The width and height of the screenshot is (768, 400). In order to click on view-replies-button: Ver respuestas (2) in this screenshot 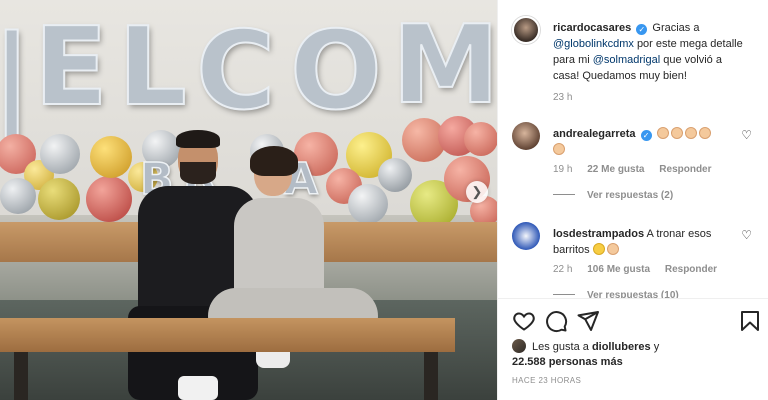, I will do `click(613, 195)`.